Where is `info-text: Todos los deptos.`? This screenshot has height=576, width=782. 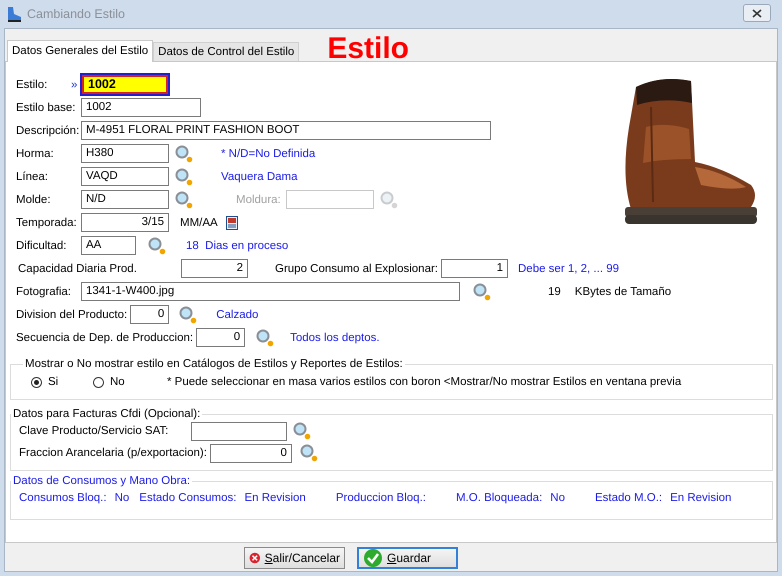
info-text: Todos los deptos. is located at coordinates (335, 338).